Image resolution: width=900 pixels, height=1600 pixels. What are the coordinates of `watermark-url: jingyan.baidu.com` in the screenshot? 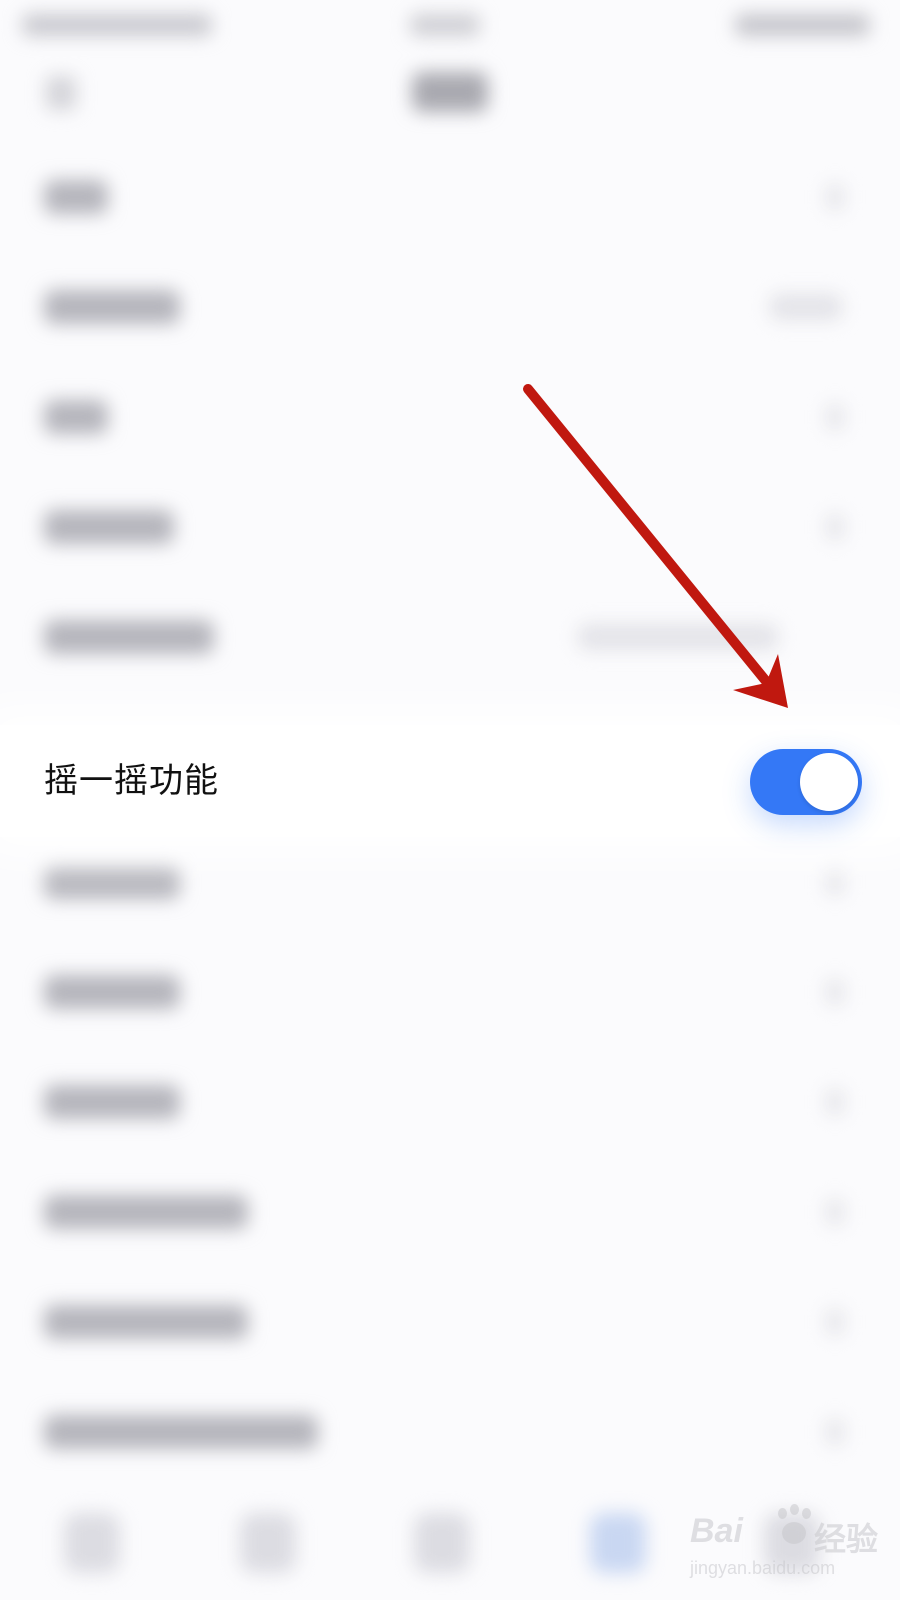 It's located at (763, 1568).